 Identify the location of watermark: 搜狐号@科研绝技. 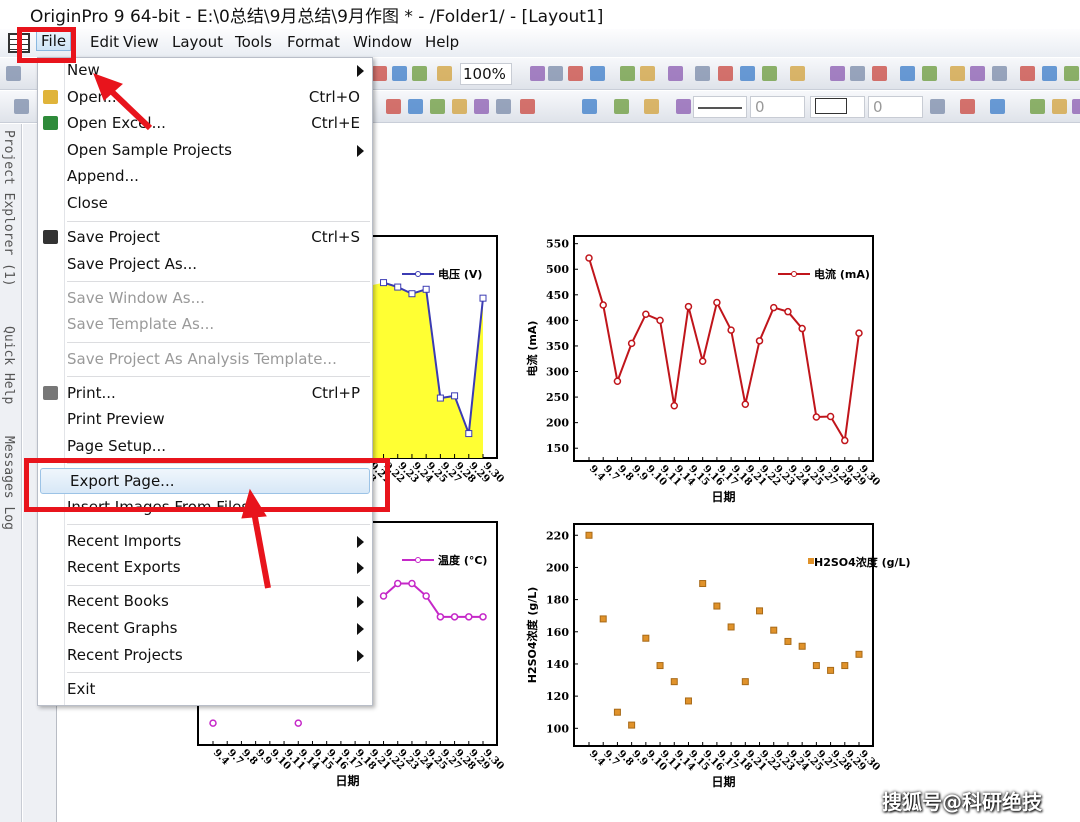
(962, 802).